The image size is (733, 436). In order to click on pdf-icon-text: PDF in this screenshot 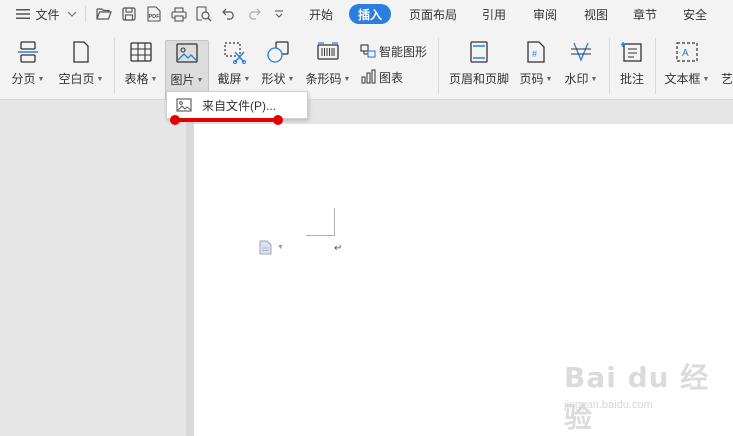, I will do `click(155, 17)`.